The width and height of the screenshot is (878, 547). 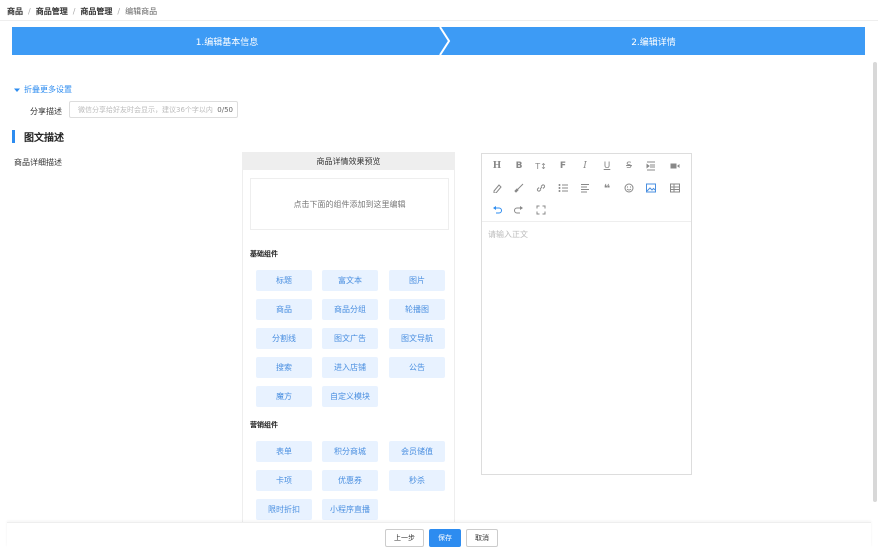 I want to click on prev-step-button: 上一步, so click(x=404, y=538).